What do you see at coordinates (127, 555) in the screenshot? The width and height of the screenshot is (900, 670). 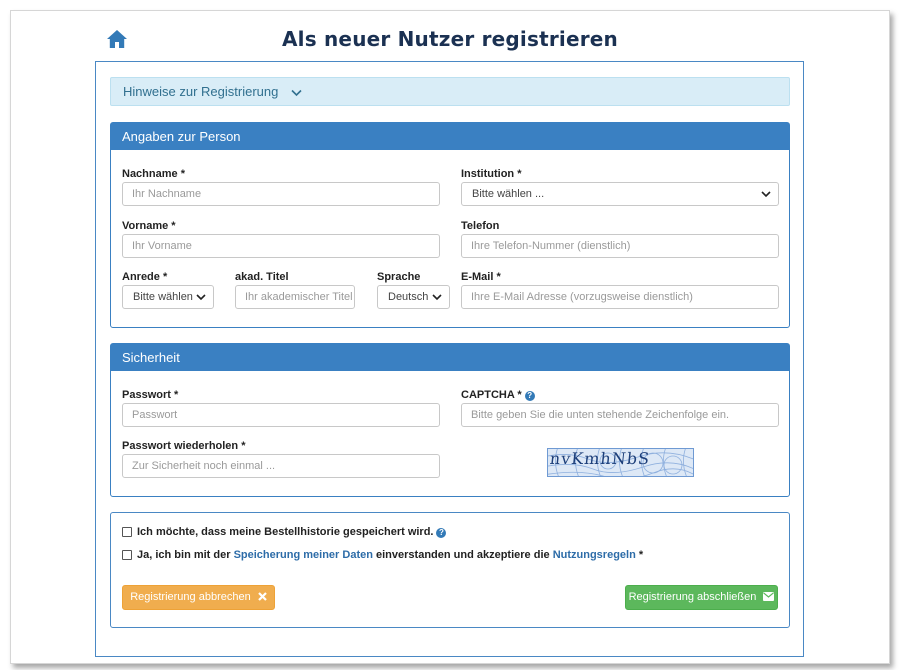 I see `terms-checkbox` at bounding box center [127, 555].